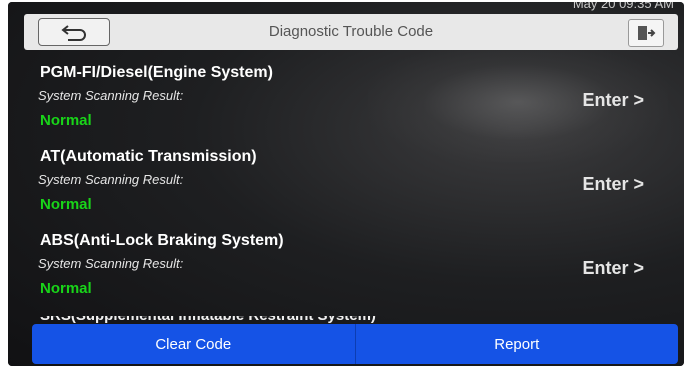  I want to click on system-name: PGM-FI/Diesel(Engine System), so click(156, 72).